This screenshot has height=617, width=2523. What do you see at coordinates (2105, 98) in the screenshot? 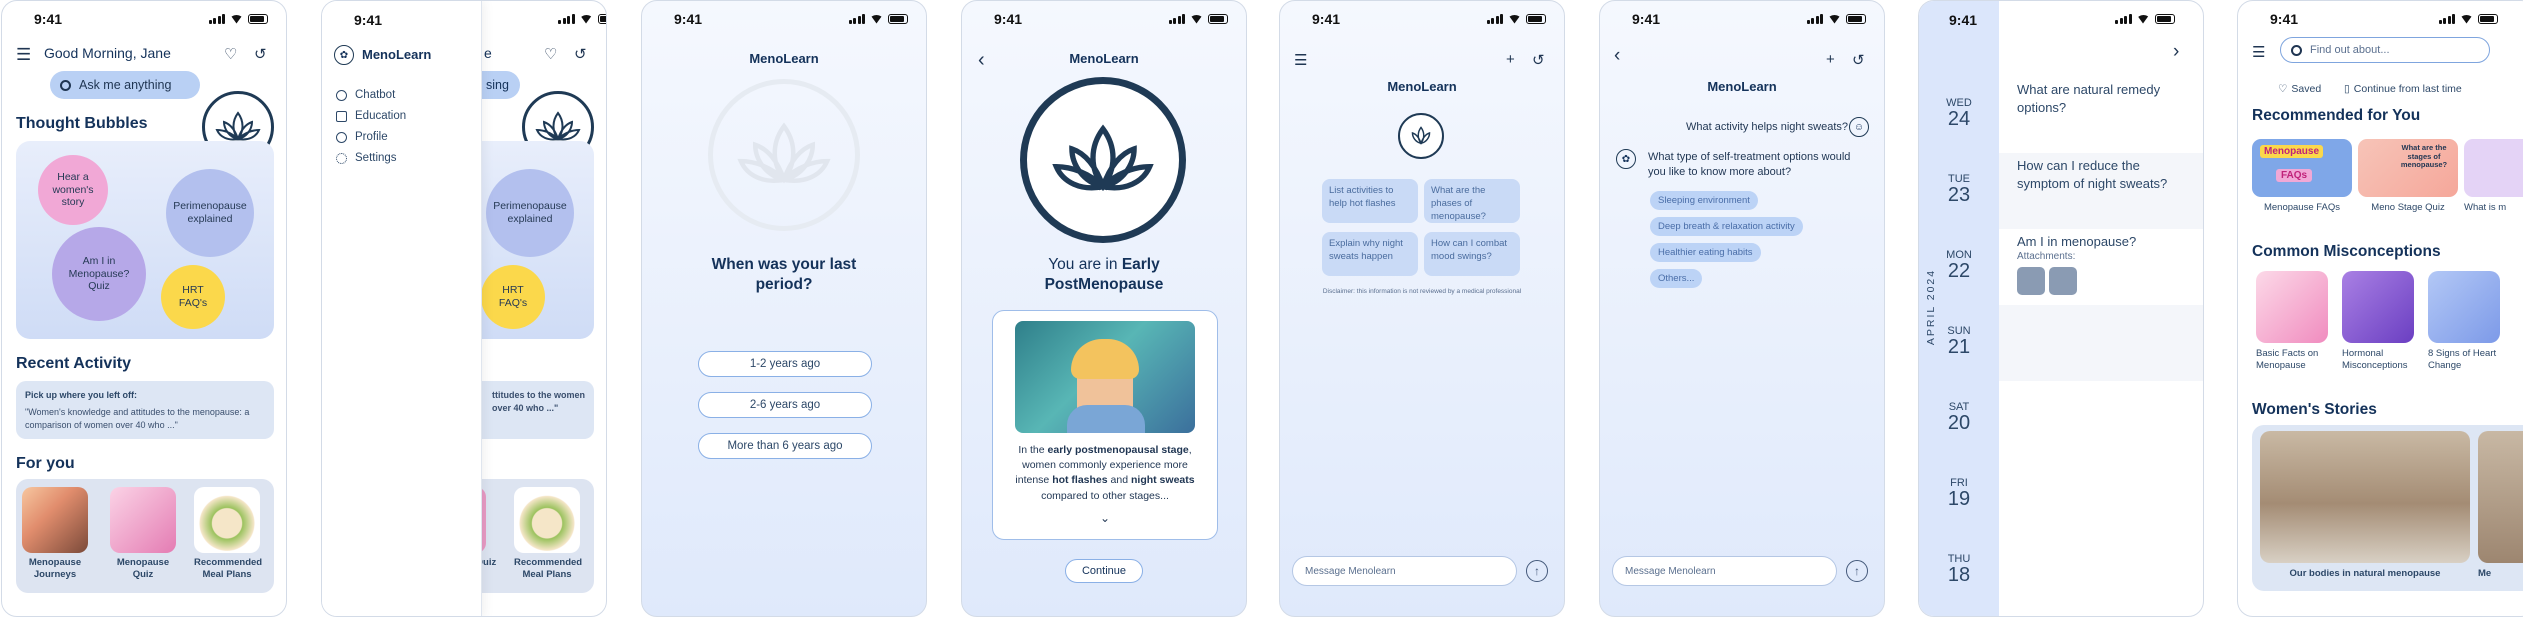
I see `history-item-remedies: What are natural remedy options?` at bounding box center [2105, 98].